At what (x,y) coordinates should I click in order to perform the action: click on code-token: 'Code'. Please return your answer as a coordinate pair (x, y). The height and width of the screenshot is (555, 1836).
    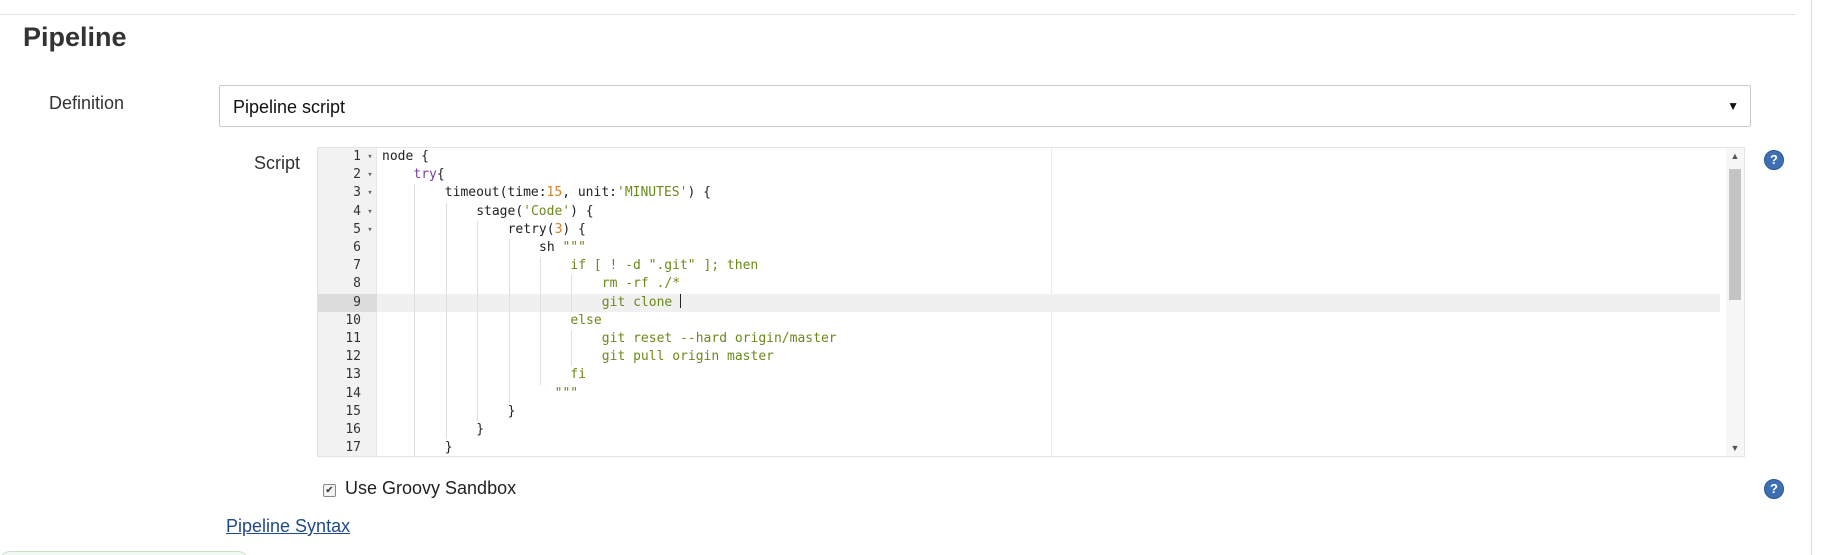
    Looking at the image, I should click on (547, 211).